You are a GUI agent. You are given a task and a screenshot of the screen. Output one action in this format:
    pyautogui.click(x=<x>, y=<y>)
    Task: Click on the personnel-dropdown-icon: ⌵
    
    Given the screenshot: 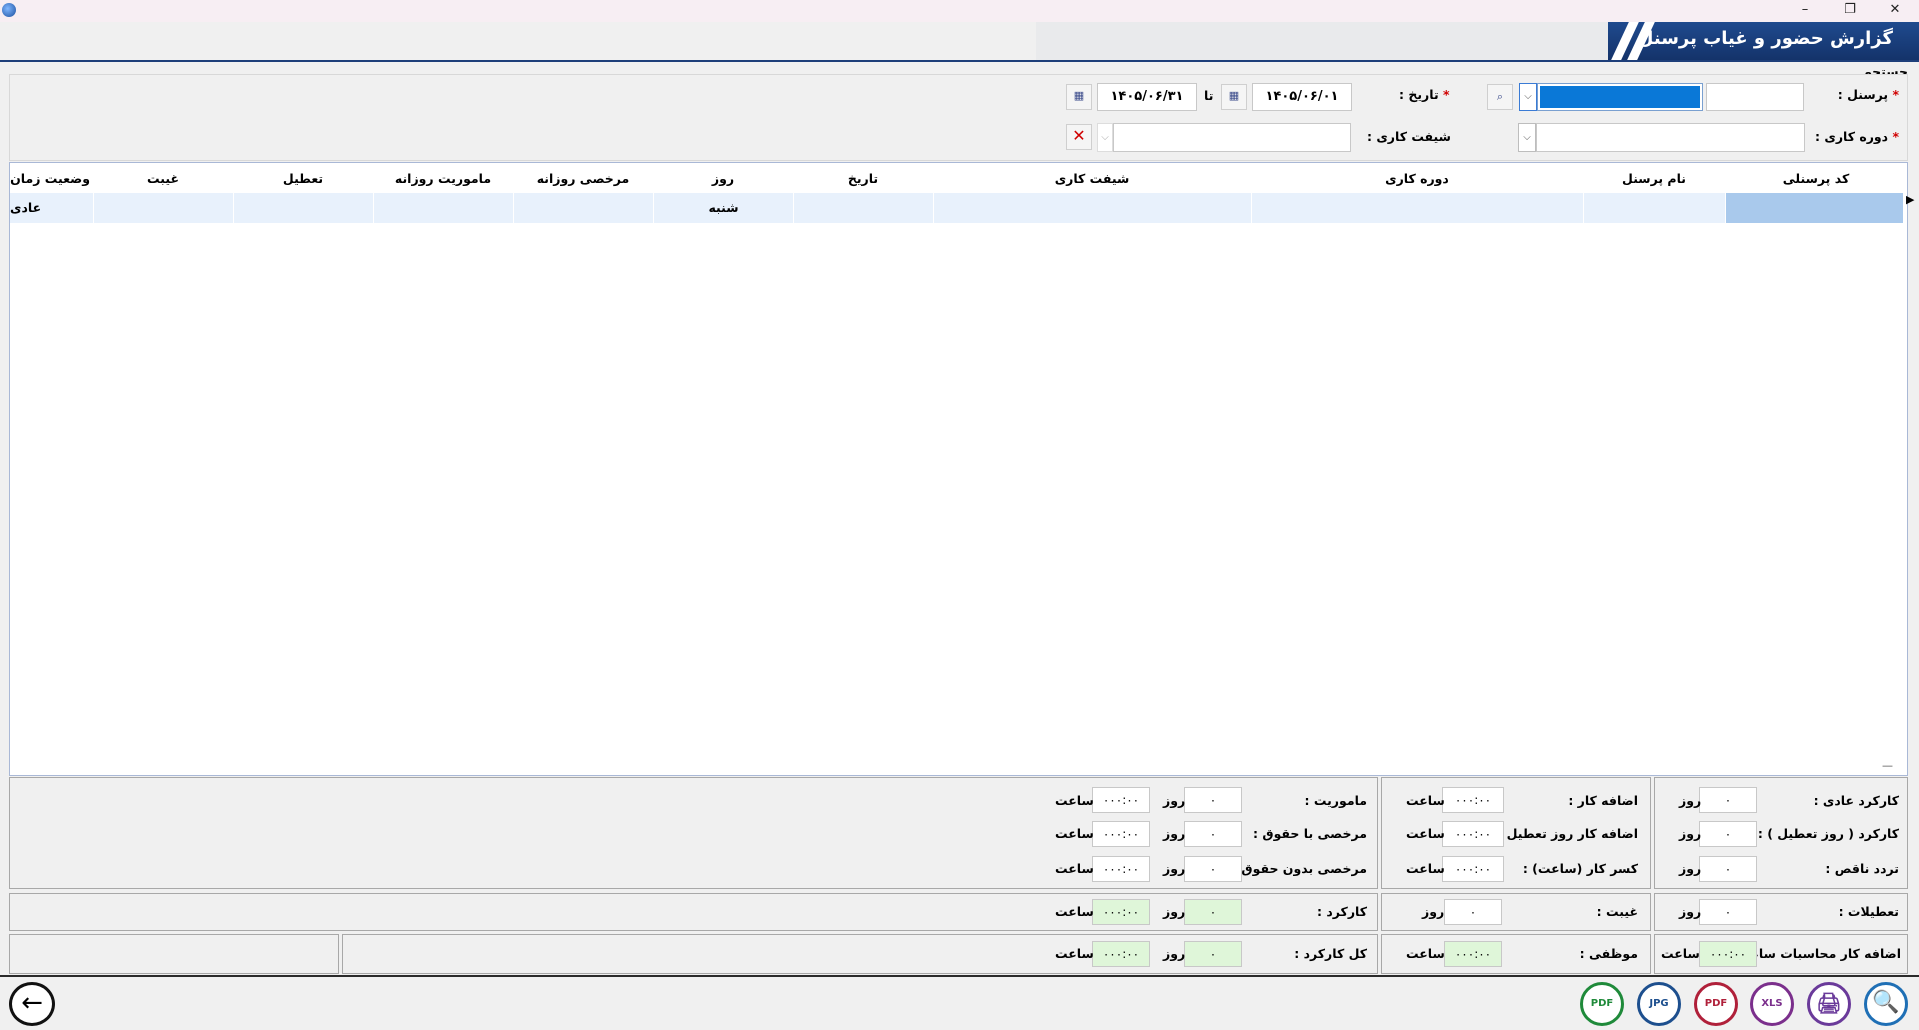 What is the action you would take?
    pyautogui.click(x=1528, y=97)
    